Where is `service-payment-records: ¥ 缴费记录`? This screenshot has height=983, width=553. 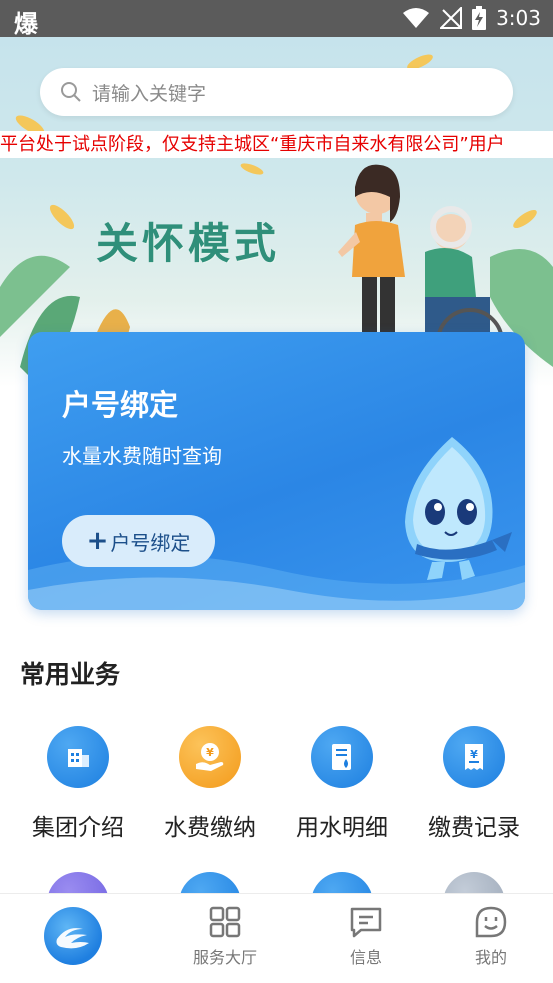 service-payment-records: ¥ 缴费记录 is located at coordinates (474, 784).